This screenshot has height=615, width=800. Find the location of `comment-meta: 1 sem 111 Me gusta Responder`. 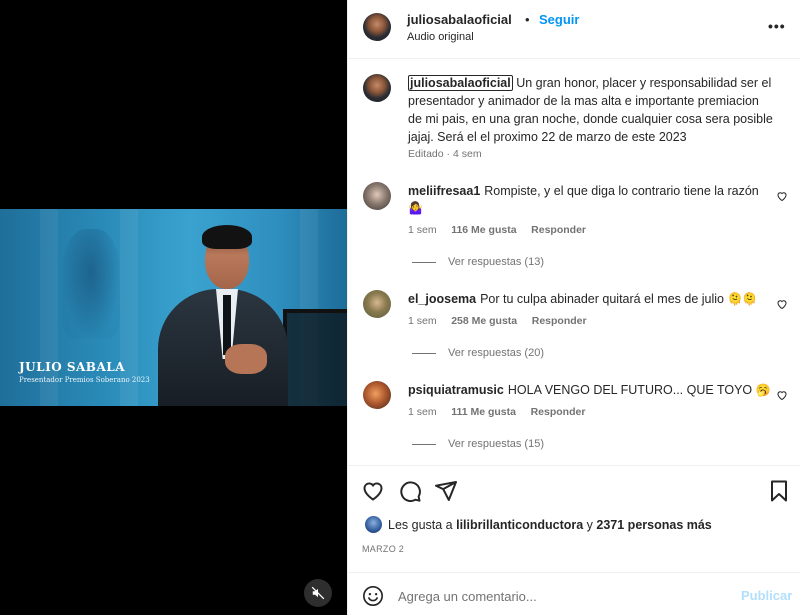

comment-meta: 1 sem 111 Me gusta Responder is located at coordinates (496, 412).